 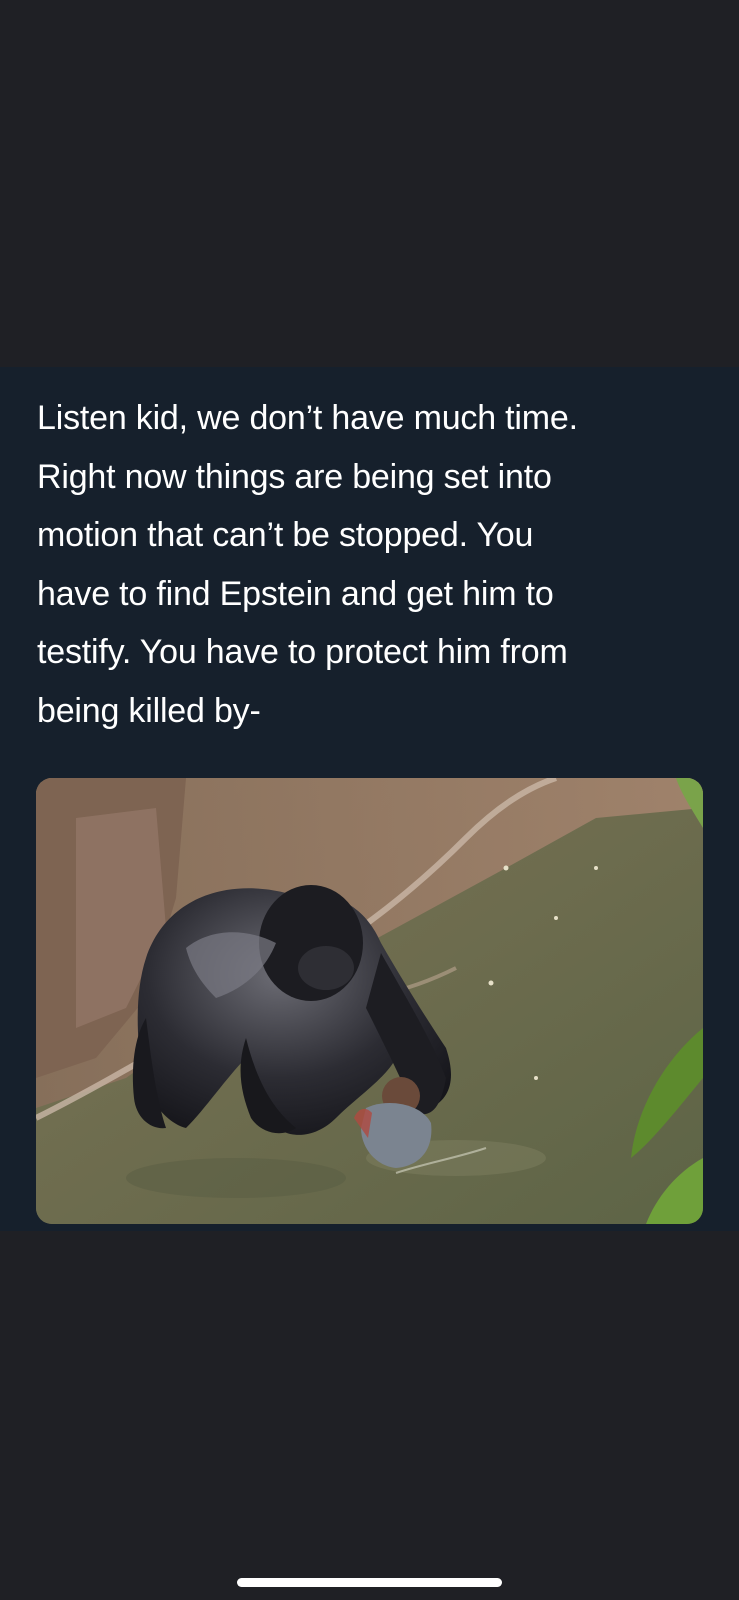 I want to click on tweet-text-line: Listen kid, we don’t have much time., so click(x=307, y=418).